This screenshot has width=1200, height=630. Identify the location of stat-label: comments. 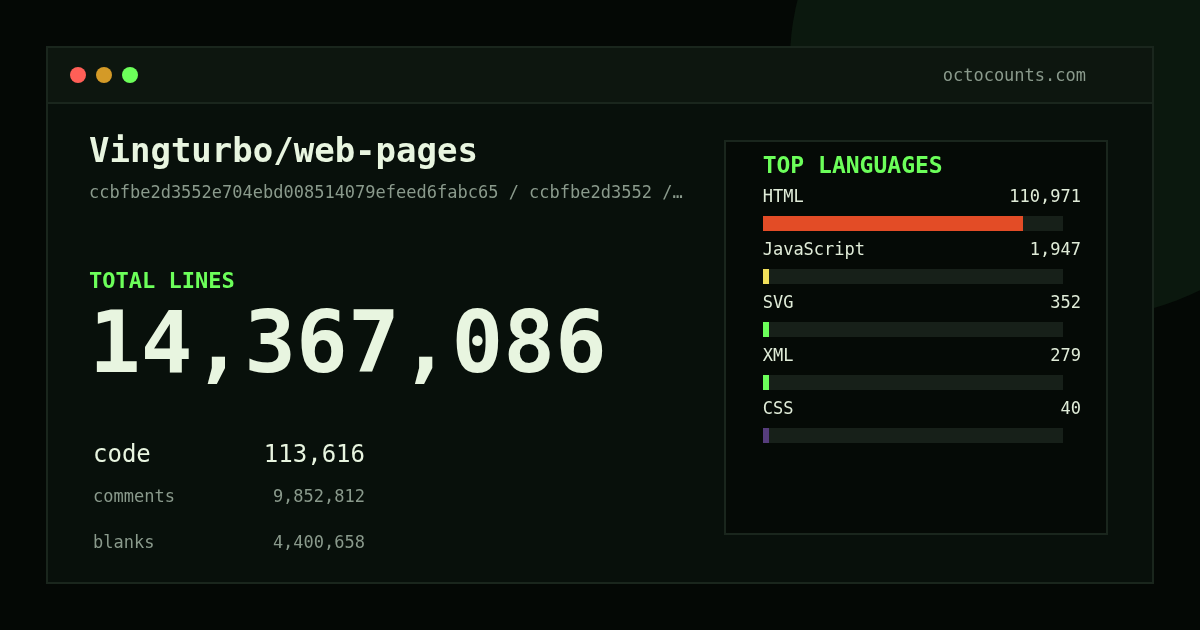
(134, 496).